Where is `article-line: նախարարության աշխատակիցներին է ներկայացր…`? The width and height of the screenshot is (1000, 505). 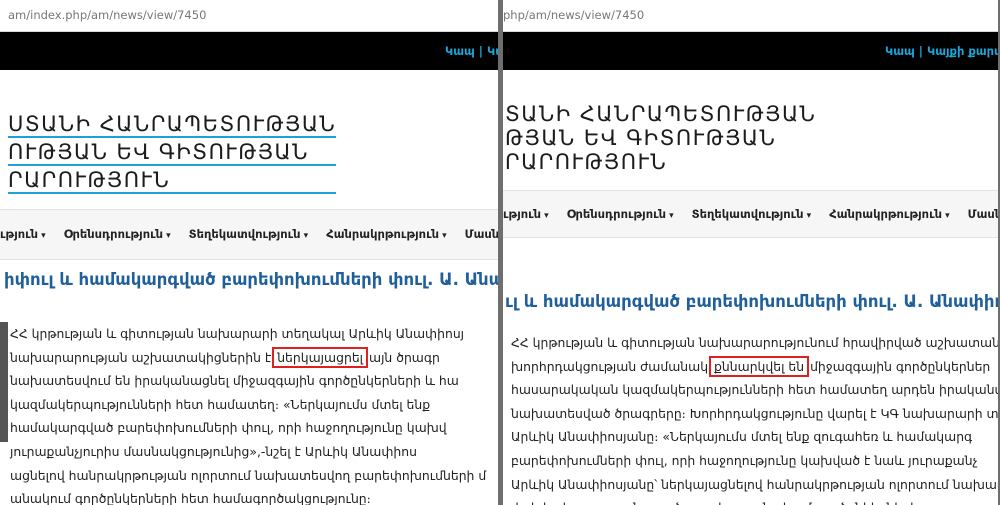
article-line: նախարարության աշխատակիցներին է ներկայացր… is located at coordinates (254, 358).